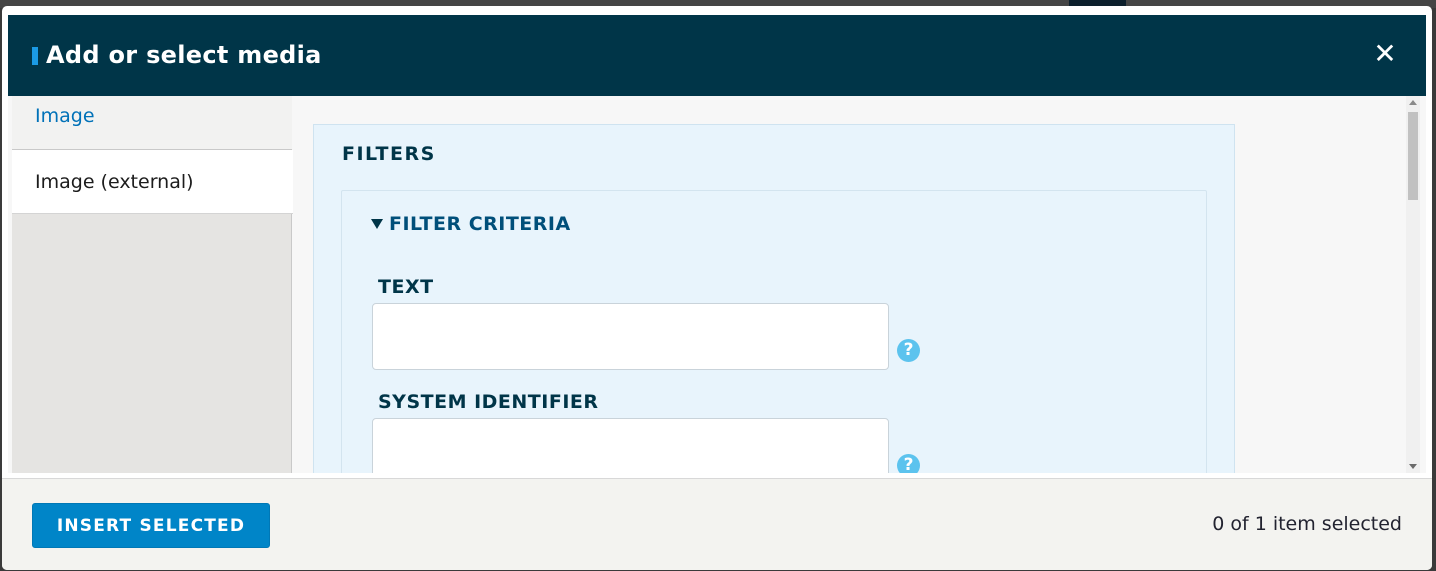  Describe the element at coordinates (480, 224) in the screenshot. I see `filter-criteria-label: FILTER CRITERIA` at that location.